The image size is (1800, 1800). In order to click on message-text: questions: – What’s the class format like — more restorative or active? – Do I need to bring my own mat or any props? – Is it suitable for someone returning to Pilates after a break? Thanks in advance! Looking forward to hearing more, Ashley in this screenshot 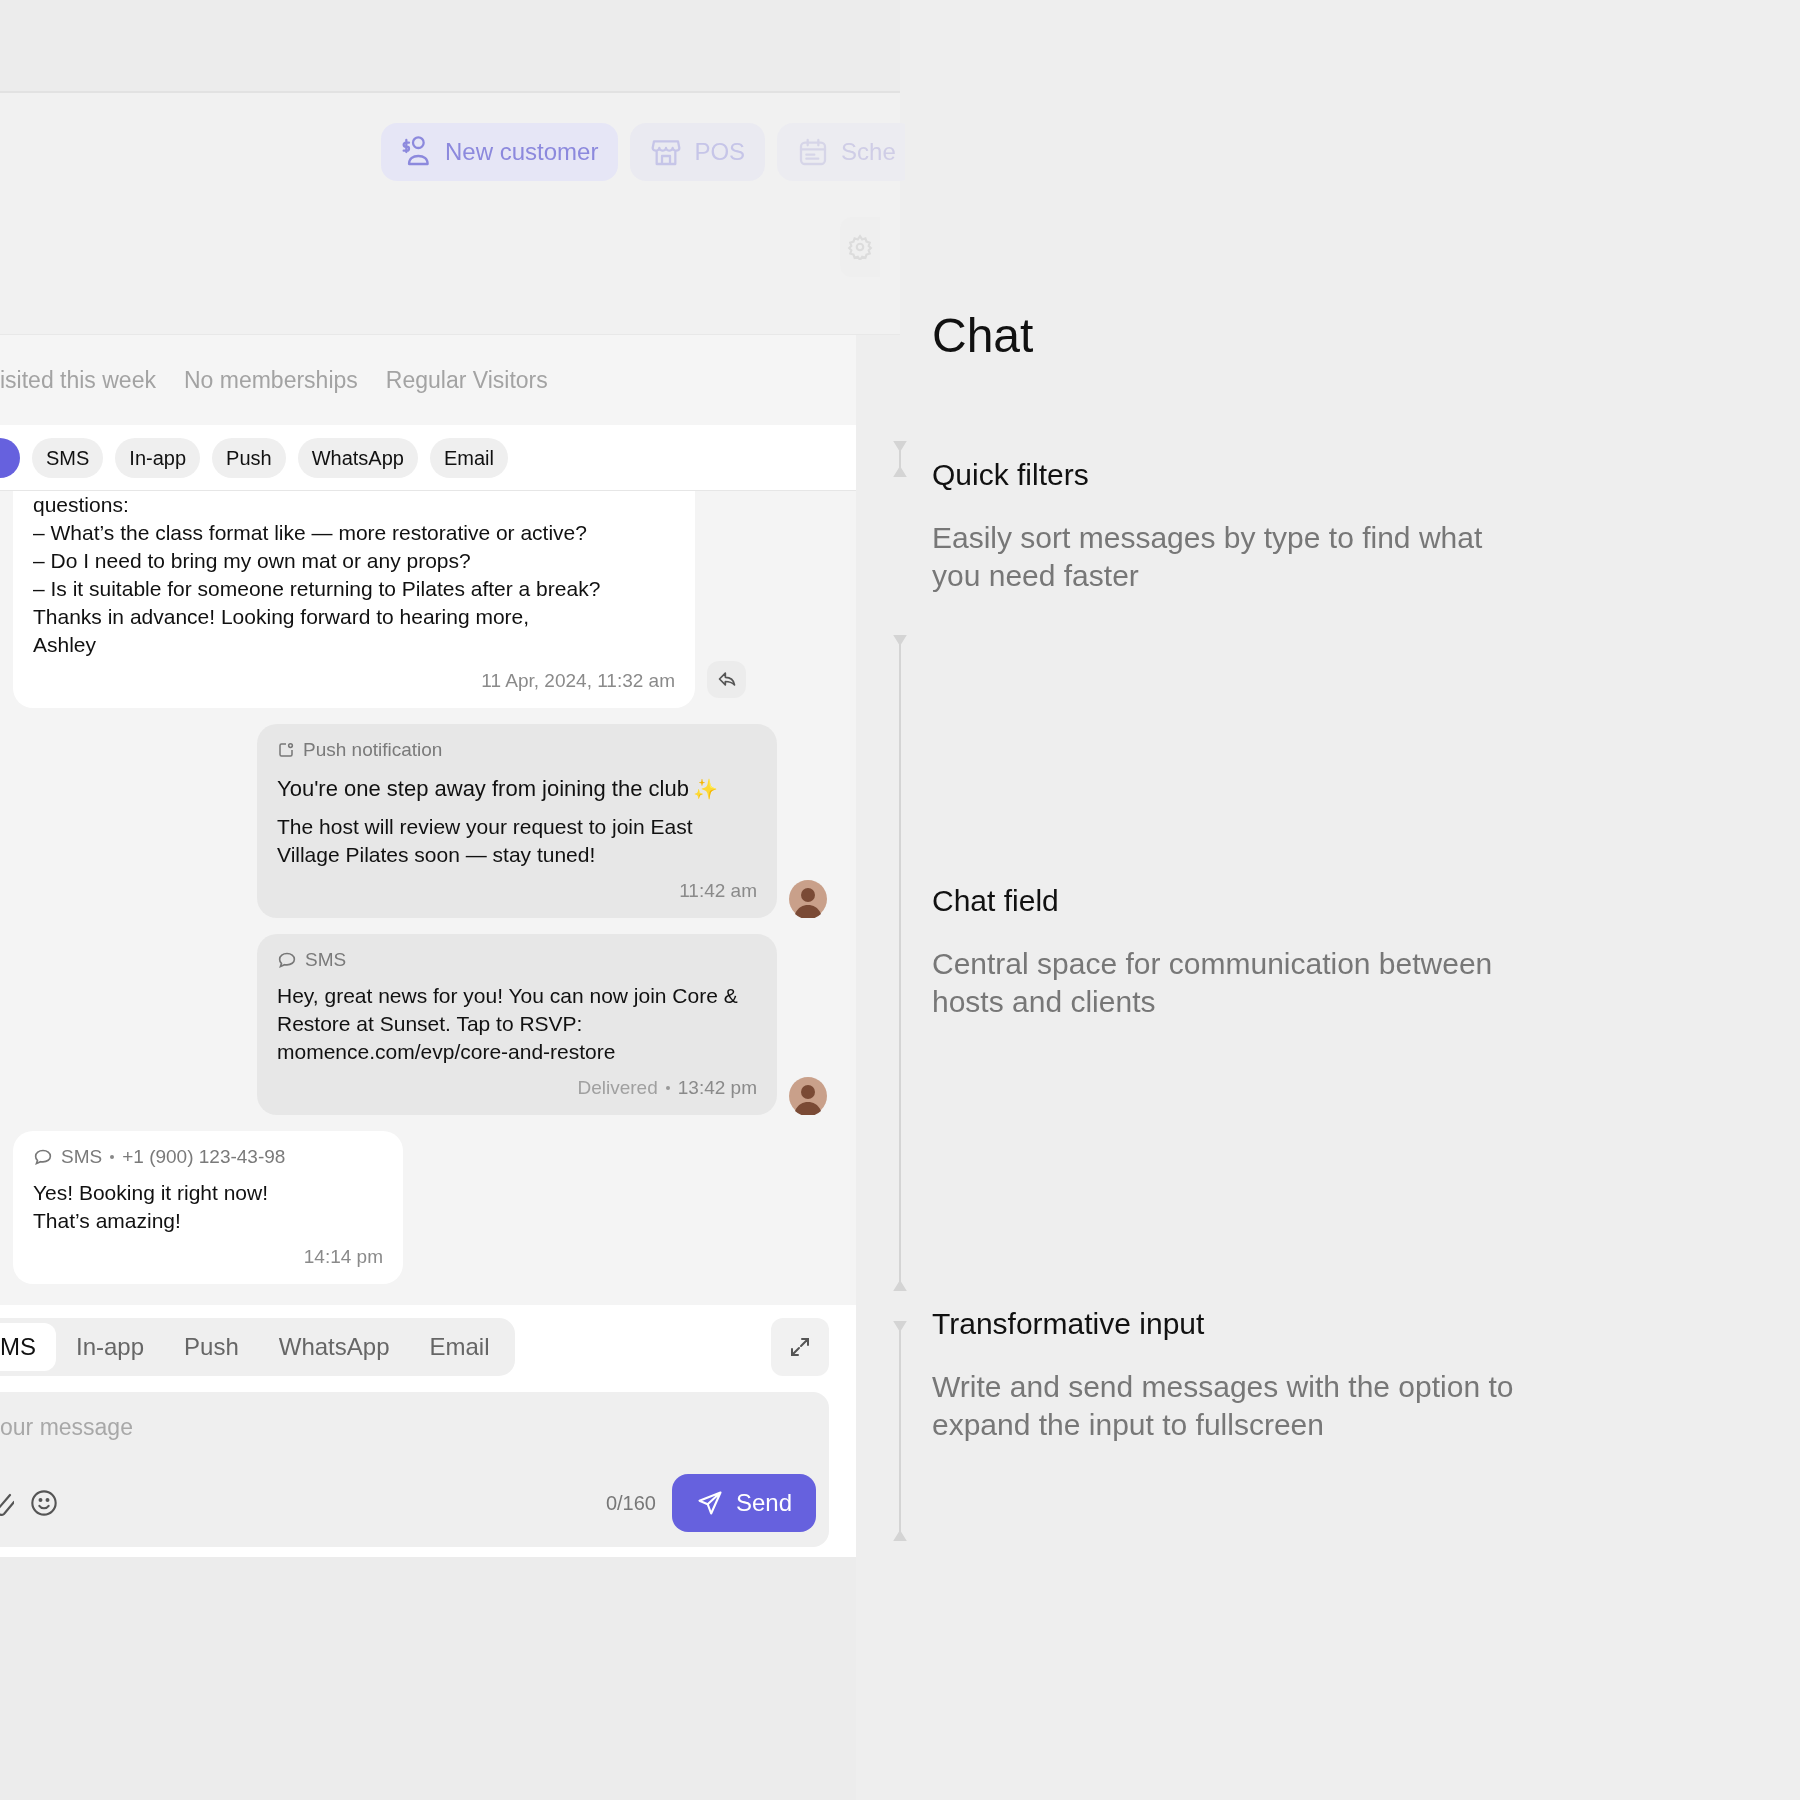, I will do `click(317, 575)`.